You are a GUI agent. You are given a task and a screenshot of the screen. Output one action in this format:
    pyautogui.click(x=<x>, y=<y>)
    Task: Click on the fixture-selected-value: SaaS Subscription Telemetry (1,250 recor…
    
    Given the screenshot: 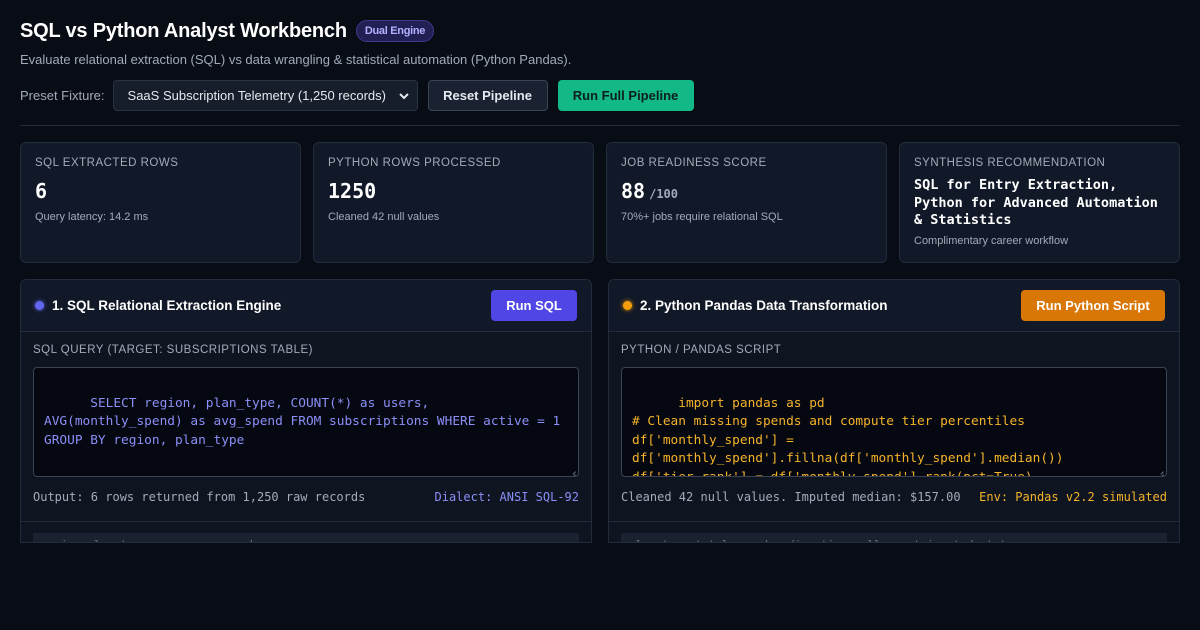 What is the action you would take?
    pyautogui.click(x=256, y=95)
    